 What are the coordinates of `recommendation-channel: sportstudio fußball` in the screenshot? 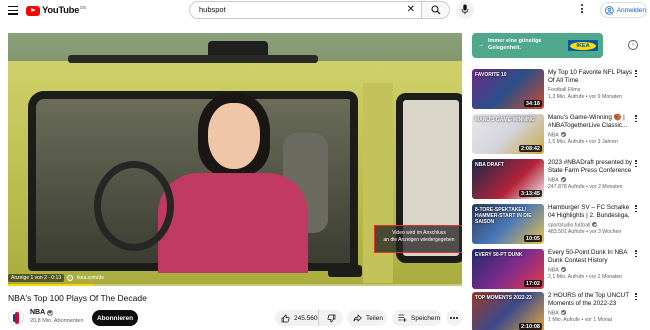 It's located at (573, 225).